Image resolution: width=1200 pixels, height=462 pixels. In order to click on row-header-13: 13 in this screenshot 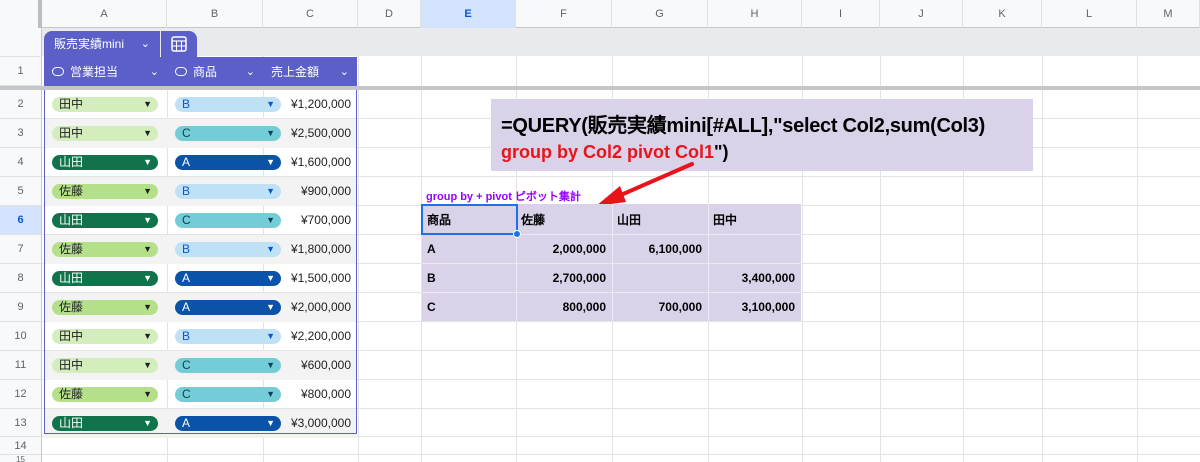, I will do `click(21, 423)`.